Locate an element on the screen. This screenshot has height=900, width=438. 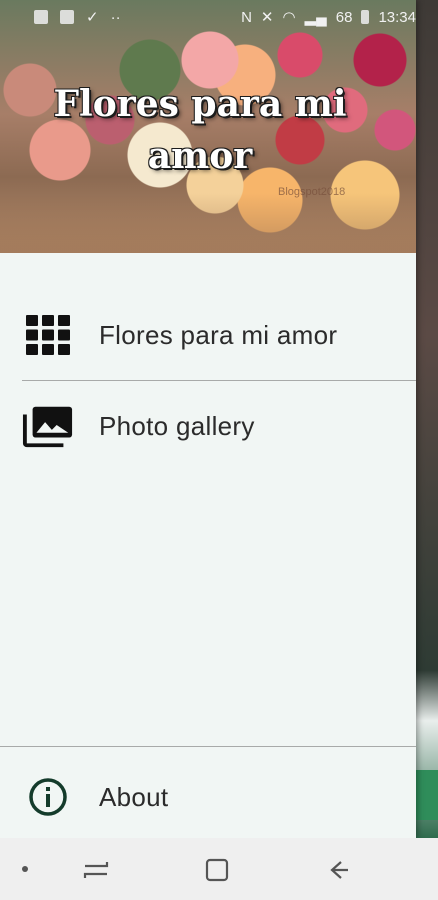
menu-item-label: Flores para mi amor is located at coordinates (218, 334).